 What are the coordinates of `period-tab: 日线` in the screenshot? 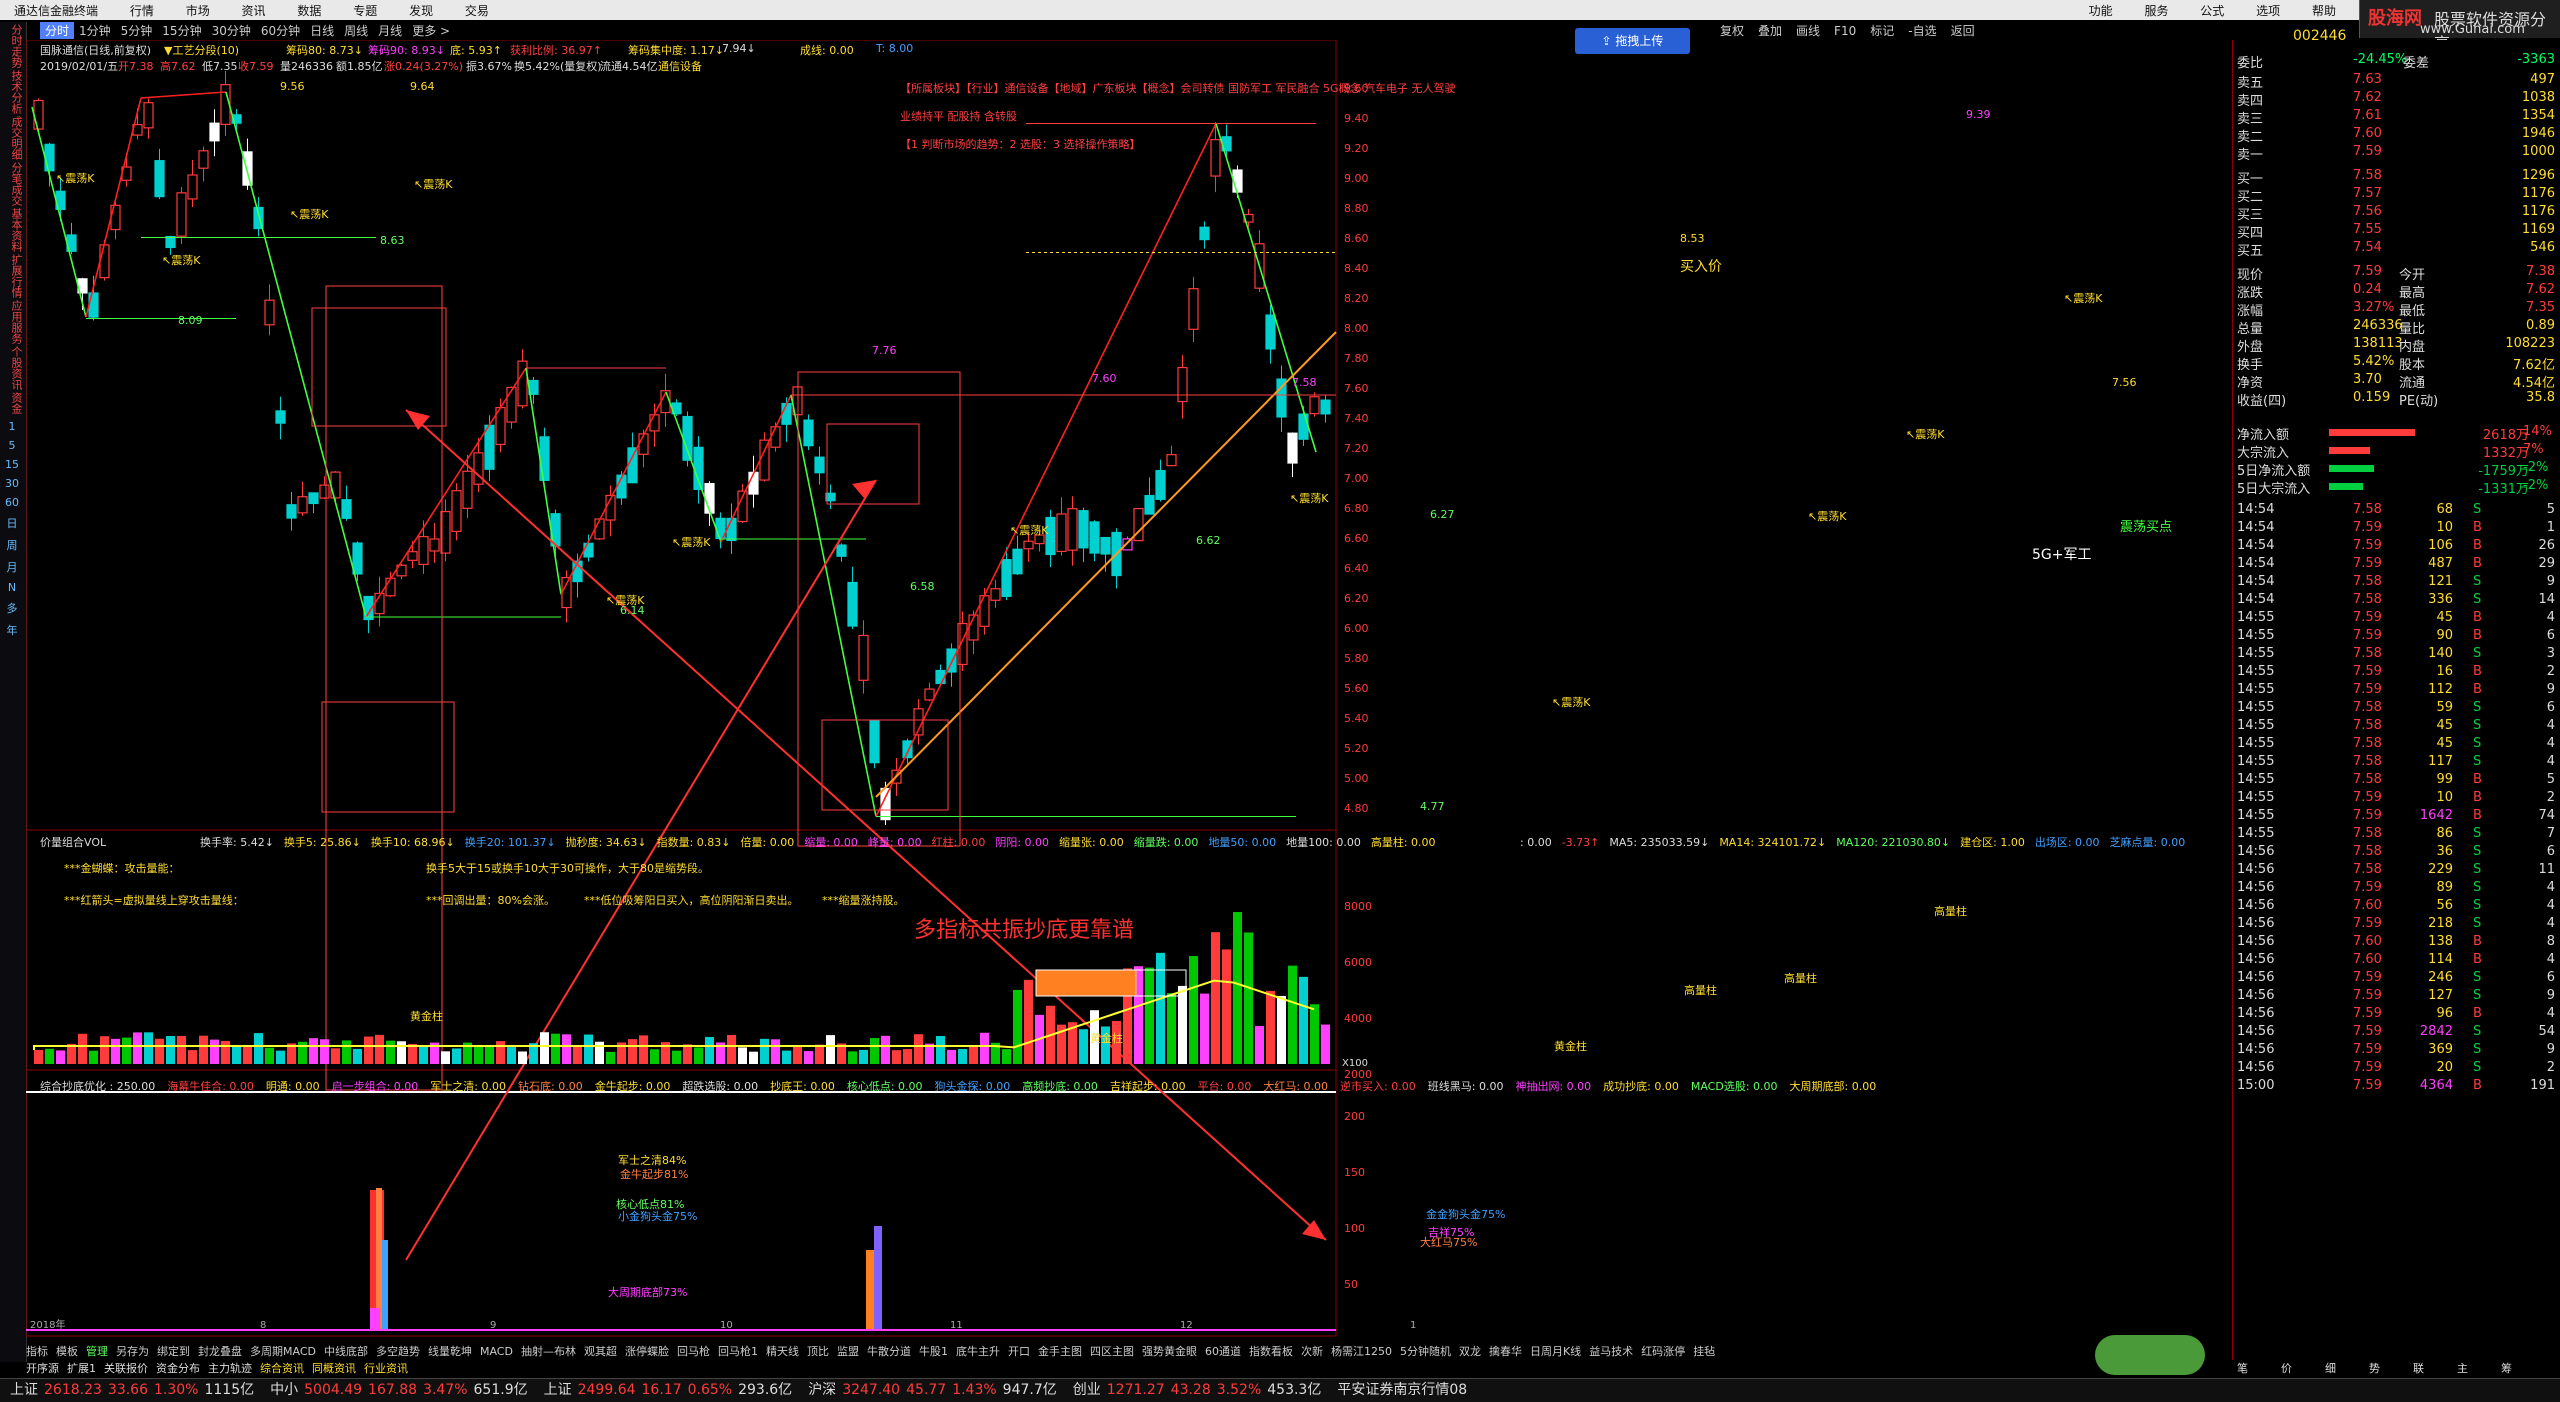 It's located at (322, 30).